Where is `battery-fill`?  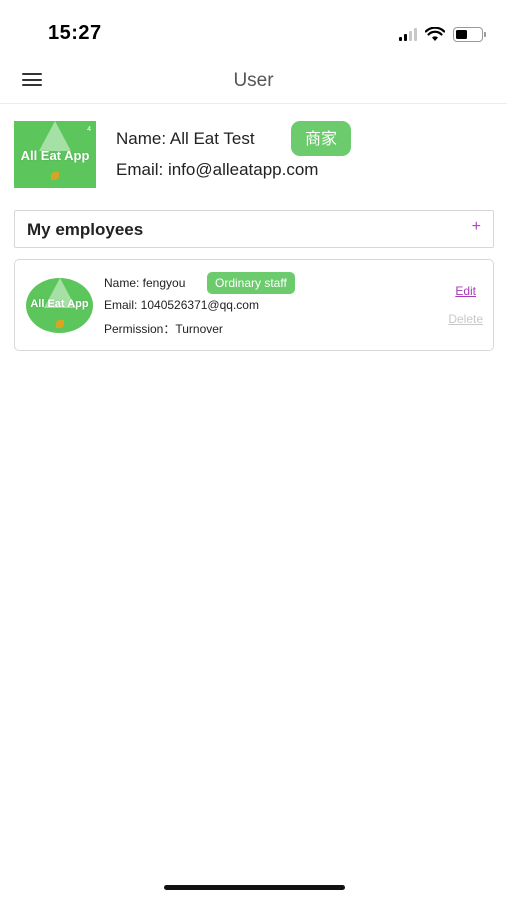 battery-fill is located at coordinates (461, 34).